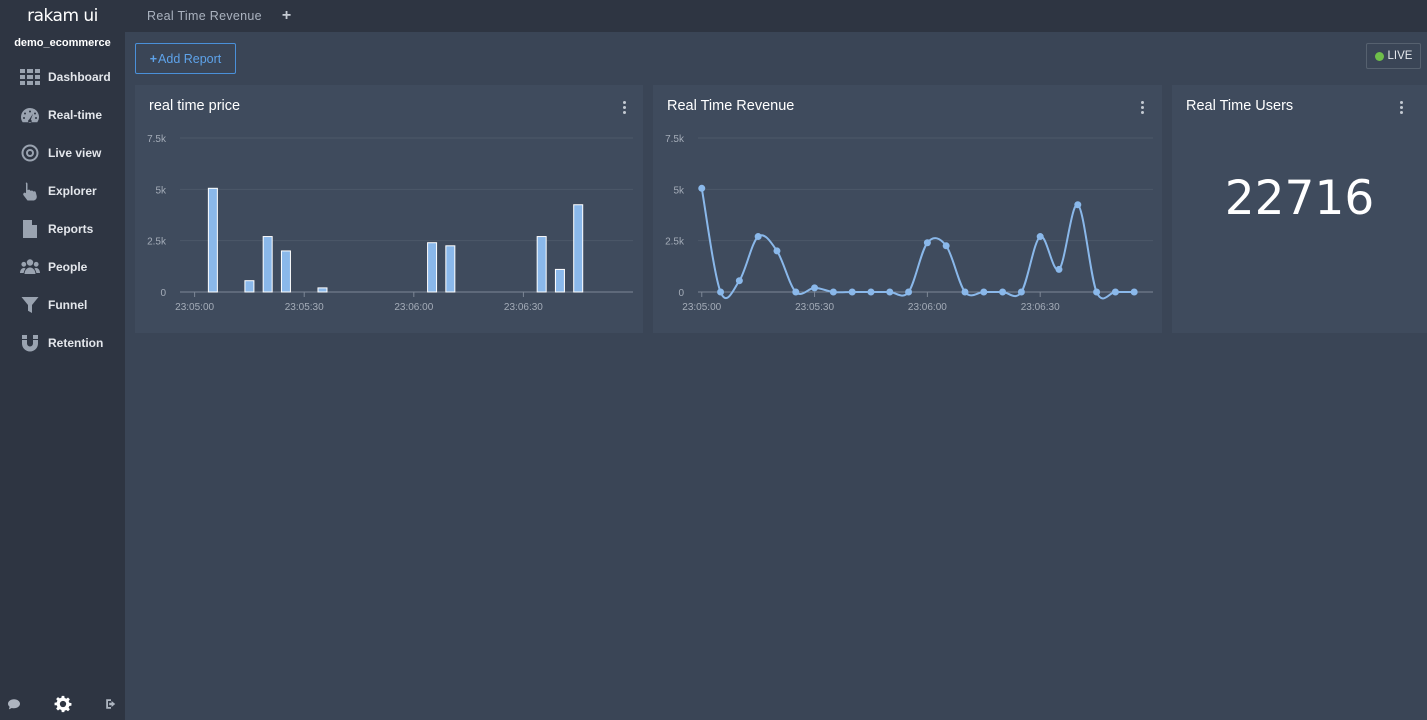 The width and height of the screenshot is (1427, 720). Describe the element at coordinates (917, 244) in the screenshot. I see `series-line` at that location.